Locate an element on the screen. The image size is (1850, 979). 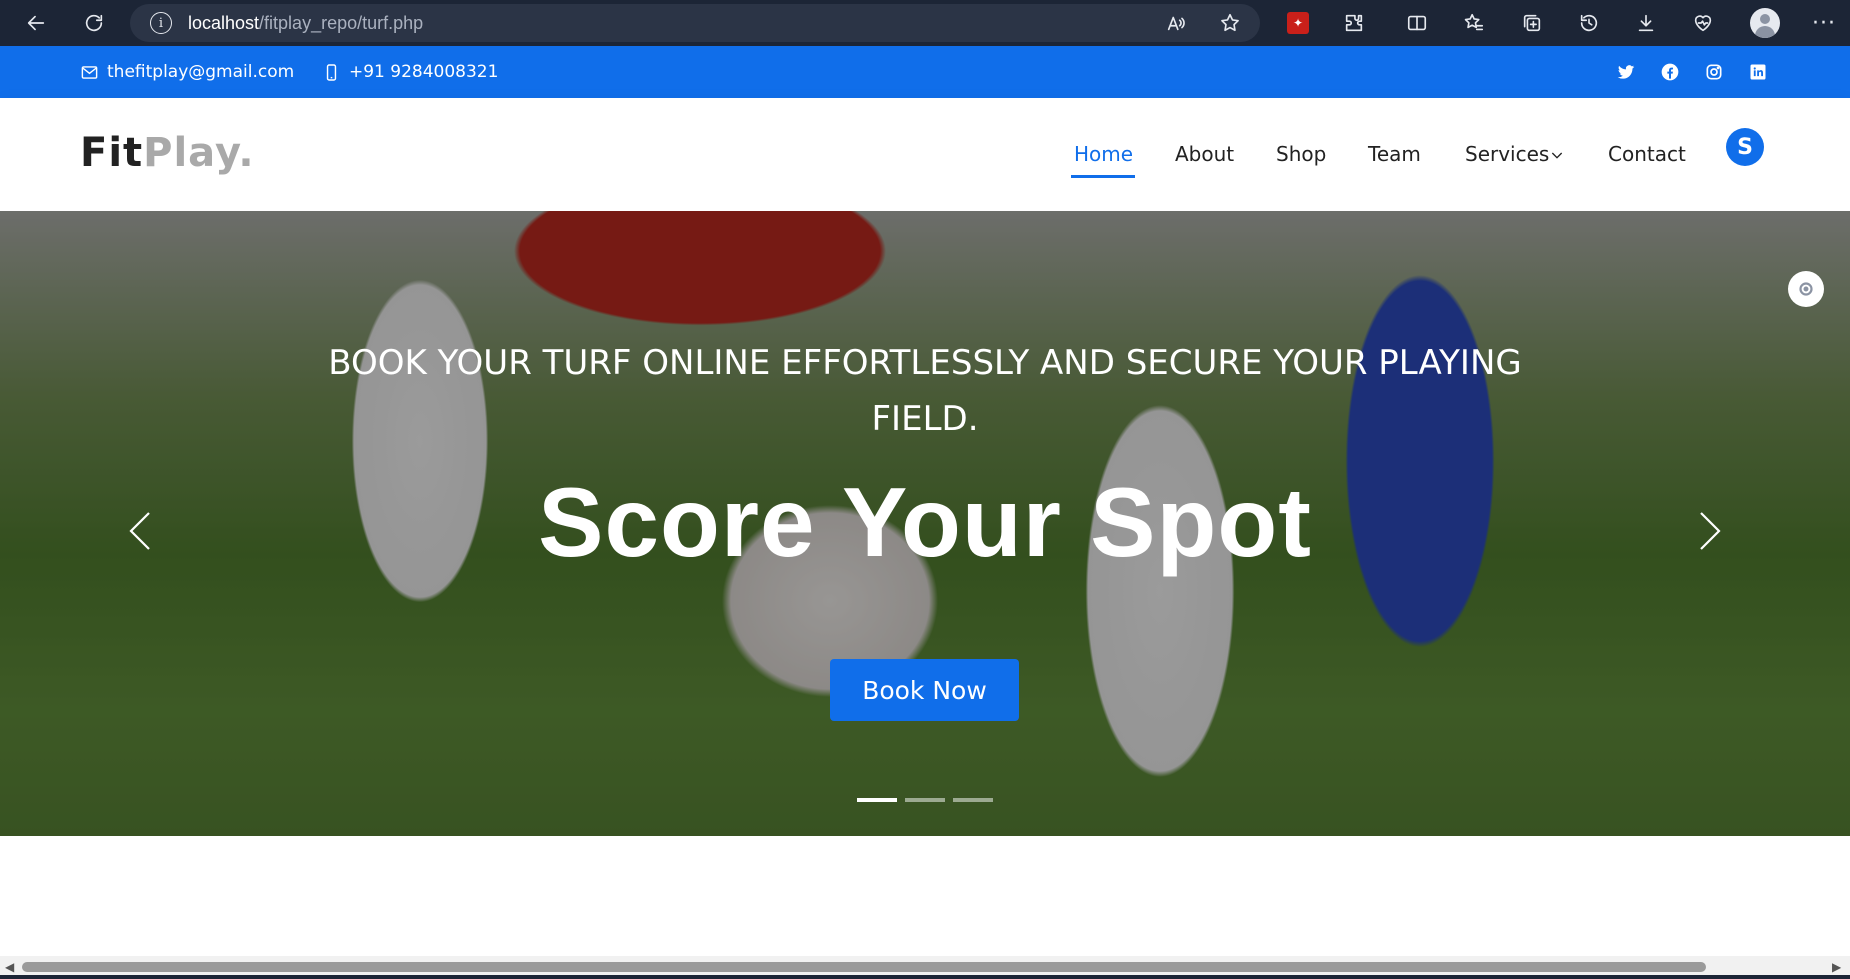
contact-topbar: thefitplay@gmail.com +91 9284008321 is located at coordinates (925, 72).